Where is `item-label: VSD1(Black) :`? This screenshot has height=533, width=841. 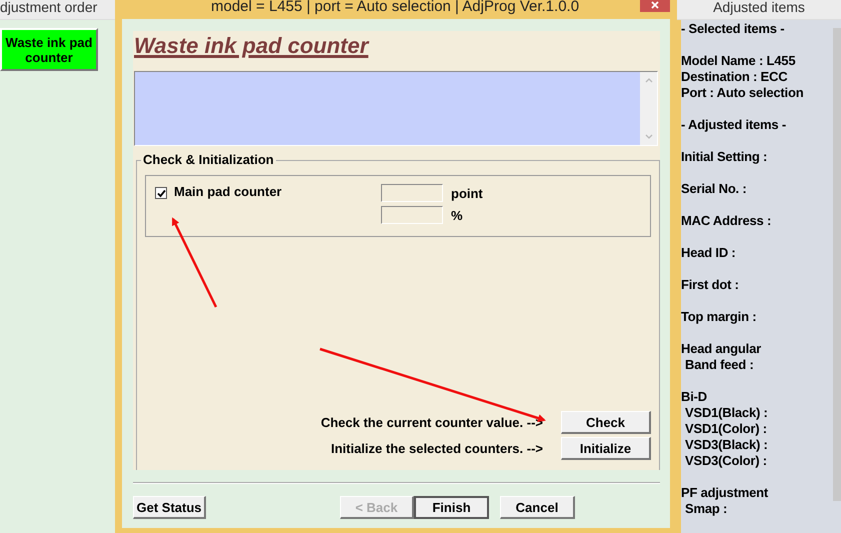 item-label: VSD1(Black) : is located at coordinates (726, 413).